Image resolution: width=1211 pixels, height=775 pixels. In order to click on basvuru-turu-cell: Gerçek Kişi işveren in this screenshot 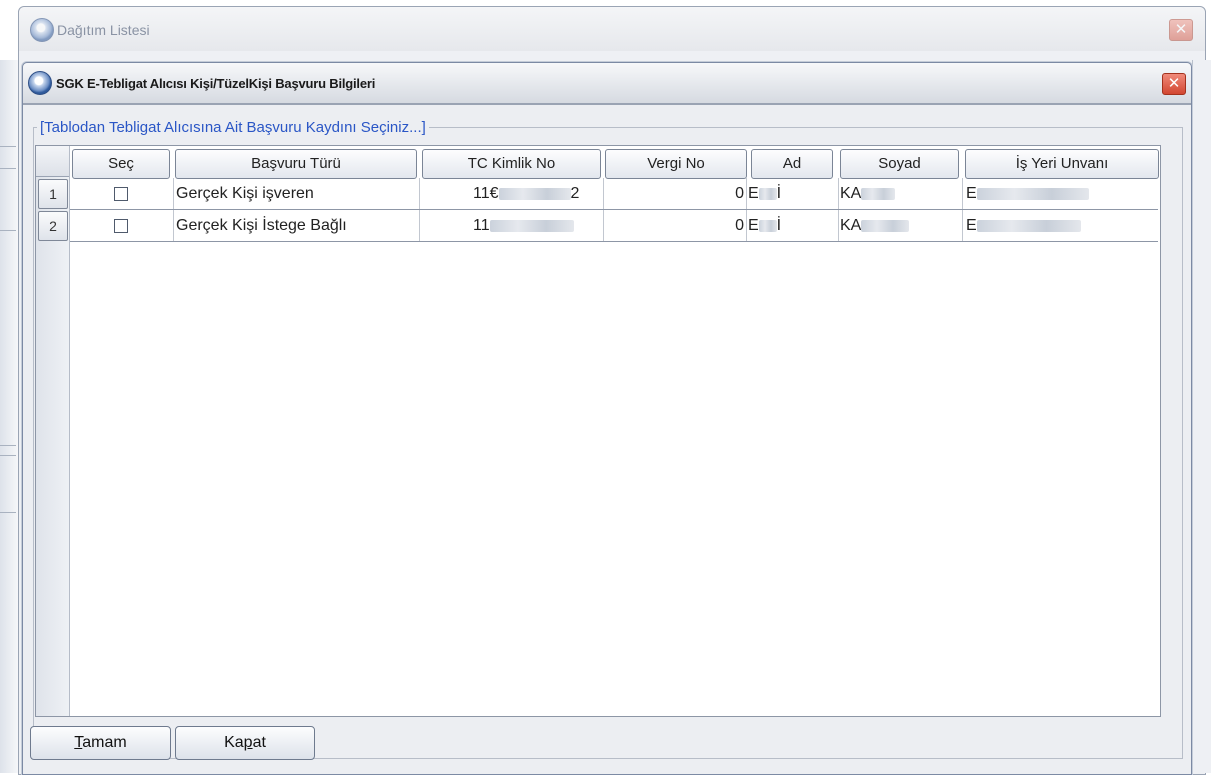, I will do `click(297, 193)`.